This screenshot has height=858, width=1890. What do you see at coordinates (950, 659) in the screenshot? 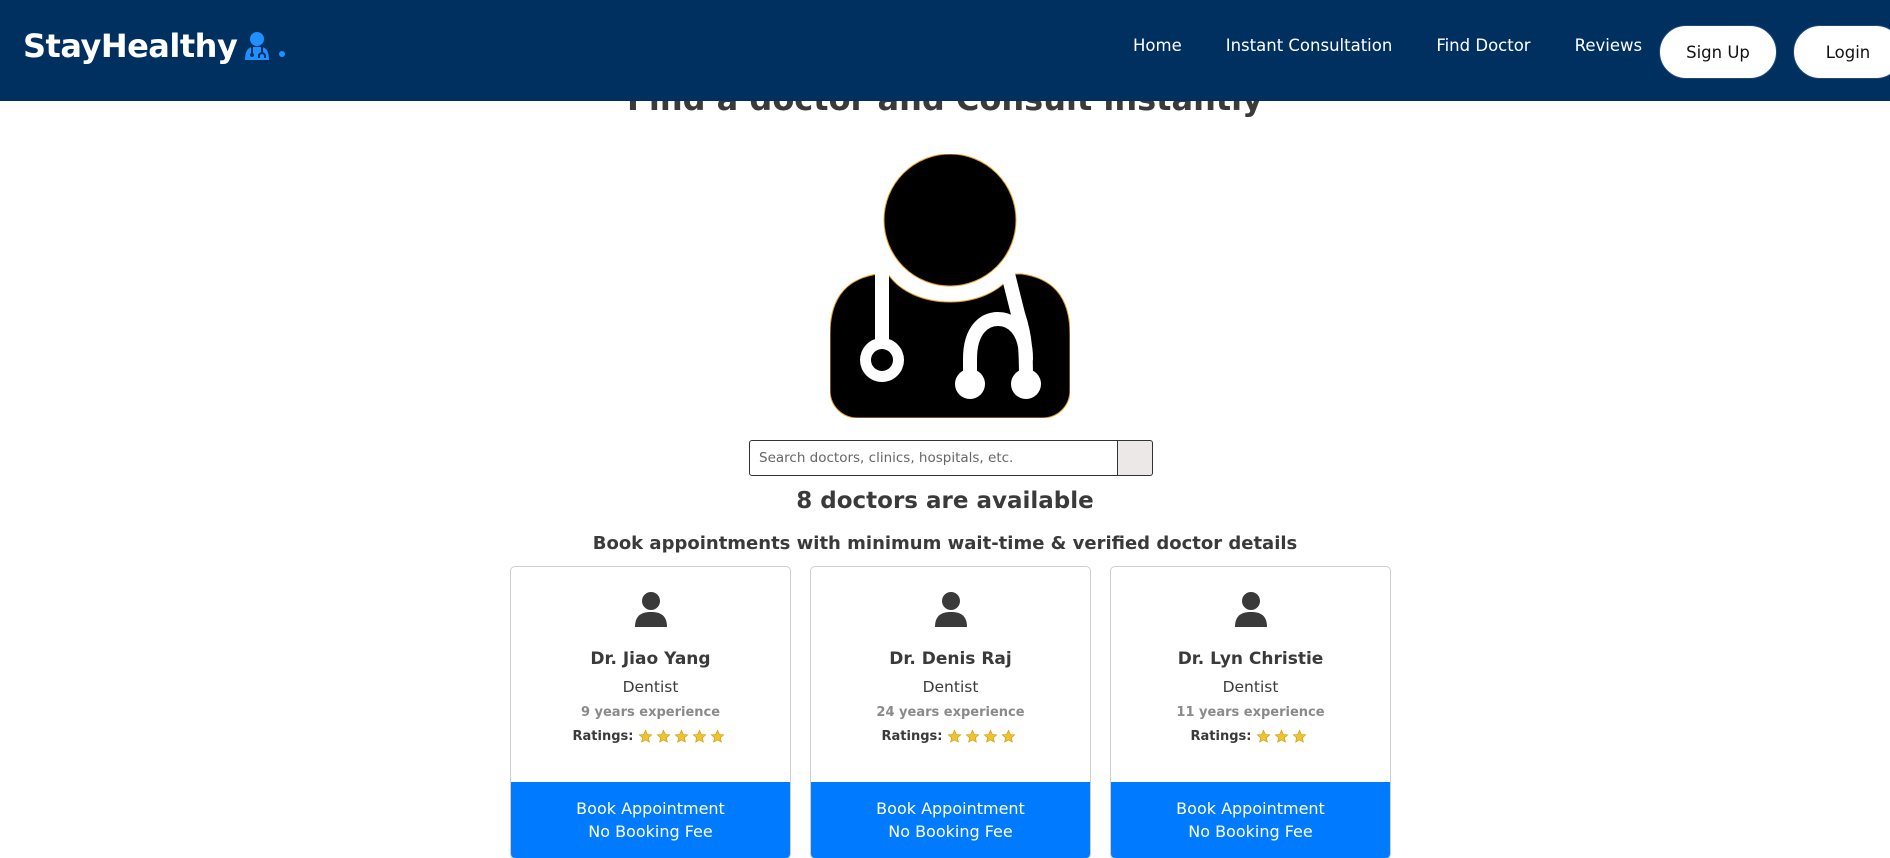
I see `doctor-name: Dr. Denis Raj` at bounding box center [950, 659].